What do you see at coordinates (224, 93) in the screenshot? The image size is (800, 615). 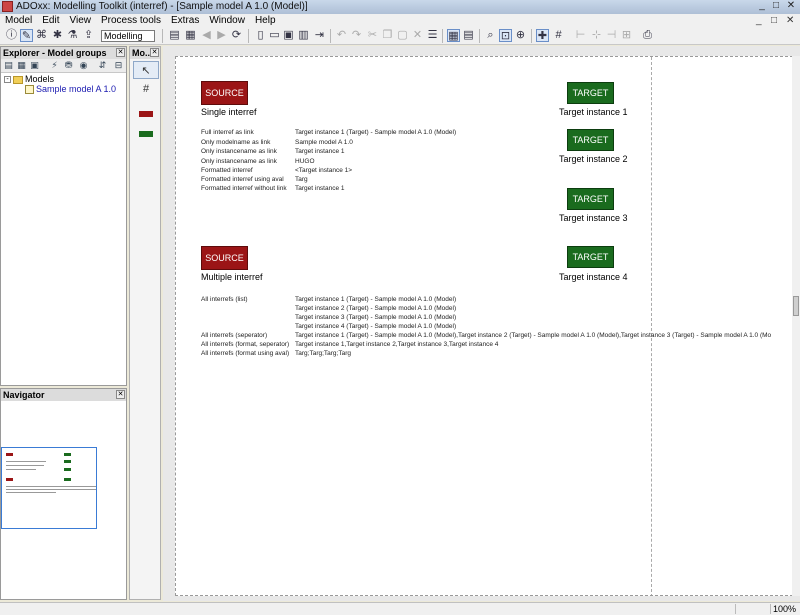 I see `source-object-single: SOURCE` at bounding box center [224, 93].